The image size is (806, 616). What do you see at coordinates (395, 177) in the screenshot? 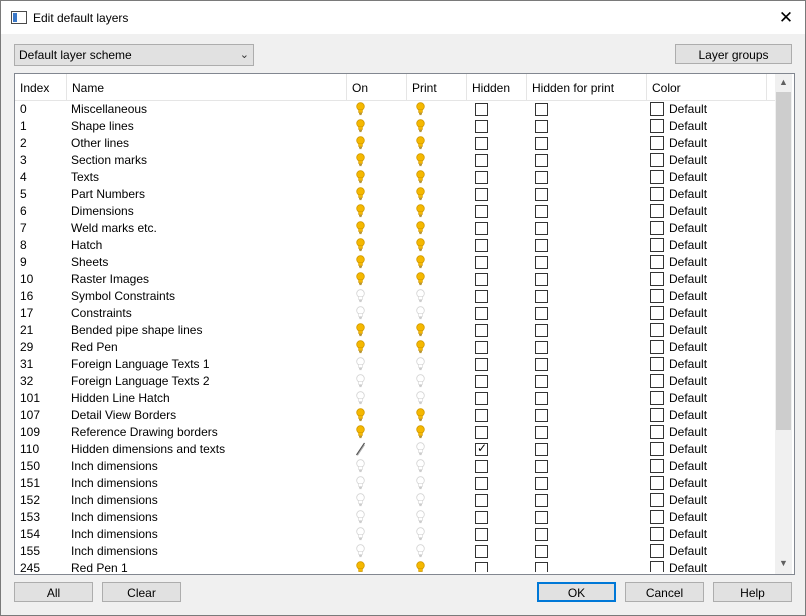
I see `table-row: 4 Texts Default` at bounding box center [395, 177].